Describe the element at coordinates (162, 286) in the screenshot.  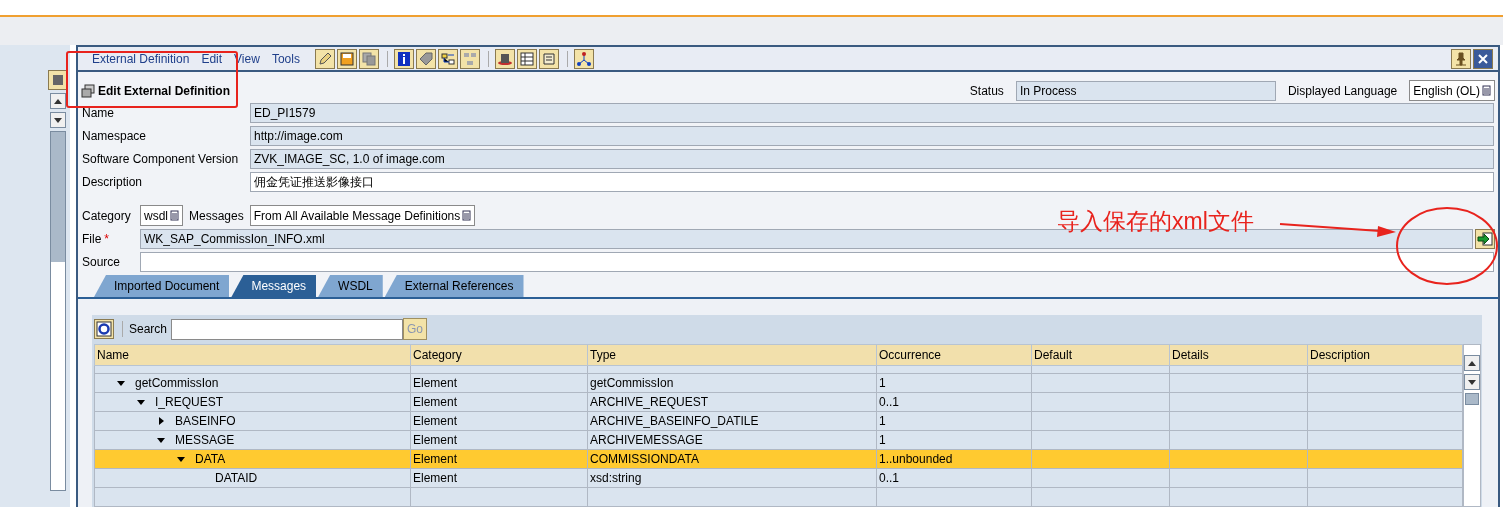
I see `tab: Imported Document` at that location.